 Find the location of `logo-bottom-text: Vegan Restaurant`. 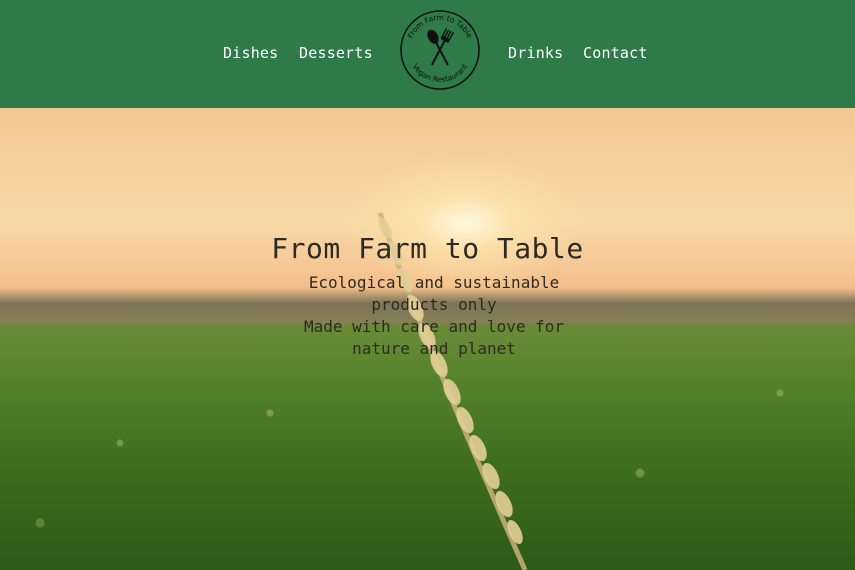

logo-bottom-text: Vegan Restaurant is located at coordinates (440, 73).